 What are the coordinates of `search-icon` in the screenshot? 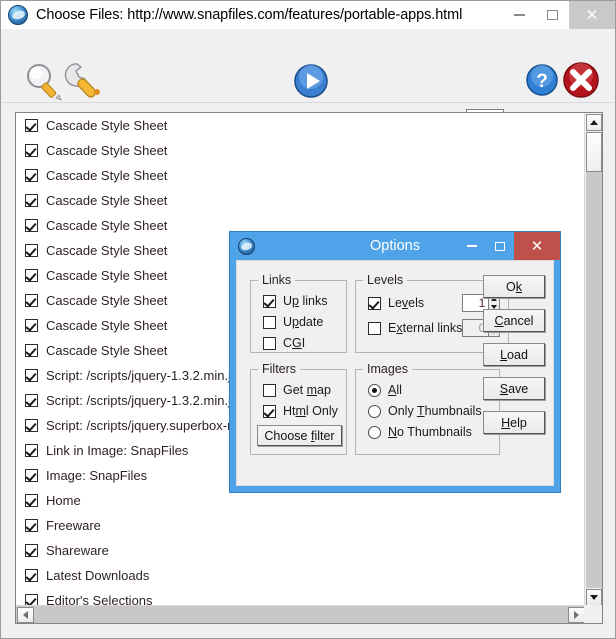 It's located at (44, 82).